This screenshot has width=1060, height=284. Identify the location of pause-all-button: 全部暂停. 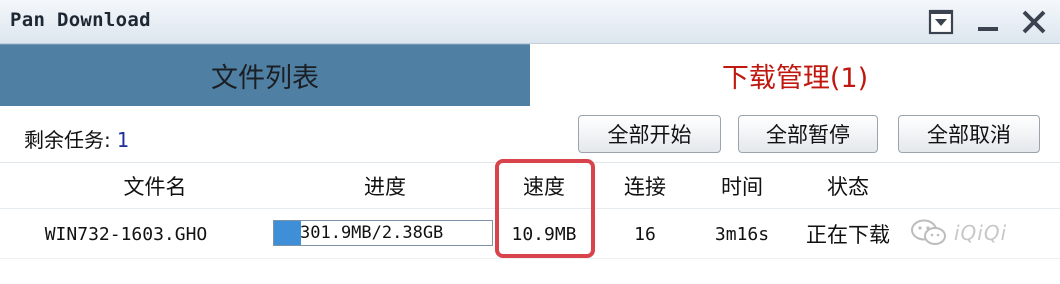
(808, 134).